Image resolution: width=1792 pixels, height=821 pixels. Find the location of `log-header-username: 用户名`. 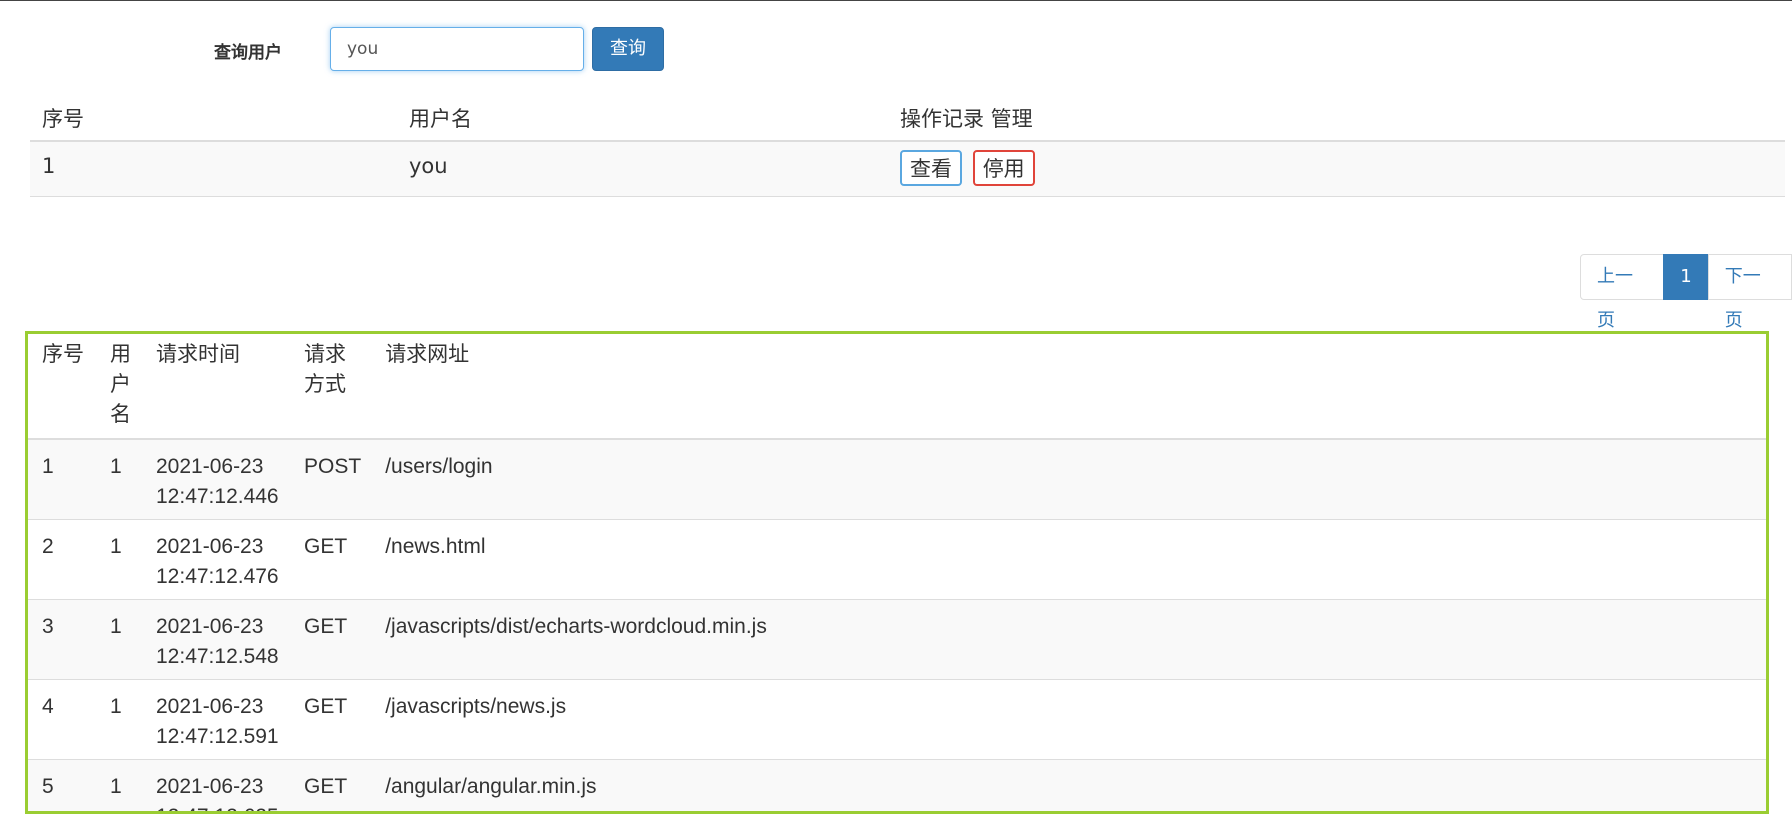

log-header-username: 用户名 is located at coordinates (119, 387).